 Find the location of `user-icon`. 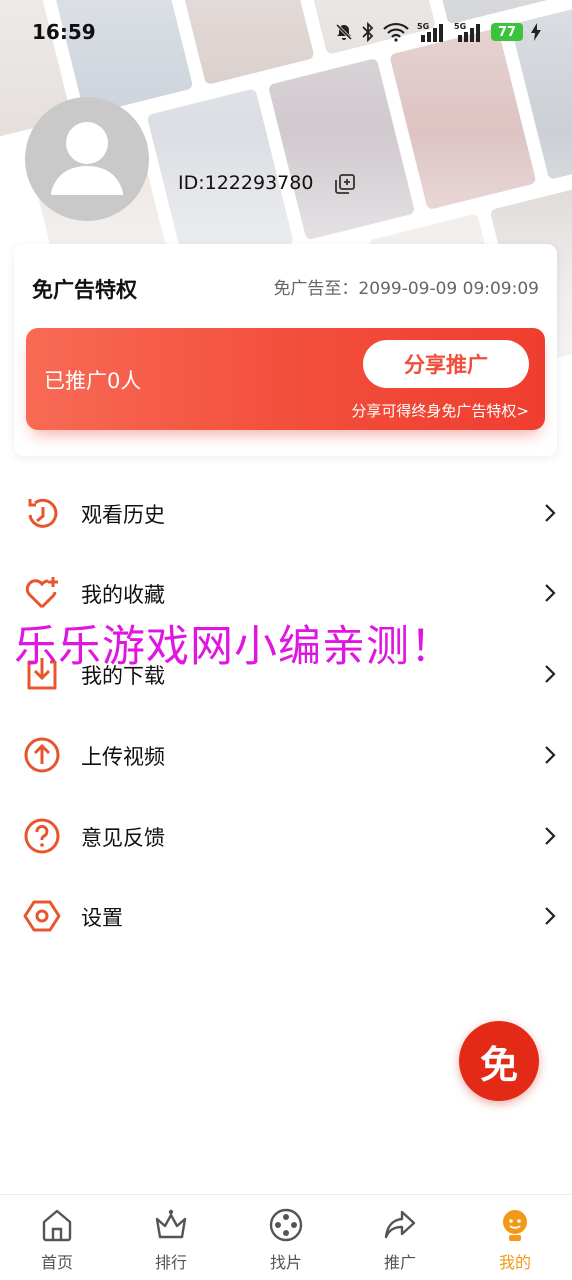

user-icon is located at coordinates (515, 1225).